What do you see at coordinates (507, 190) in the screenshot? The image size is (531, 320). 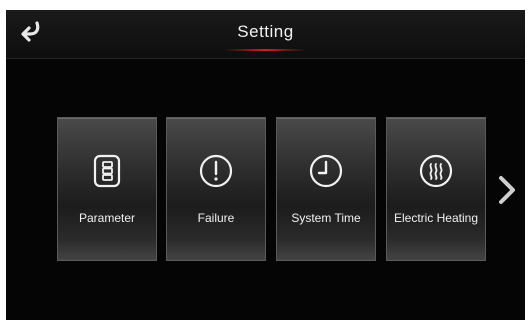 I see `chevron-right-icon` at bounding box center [507, 190].